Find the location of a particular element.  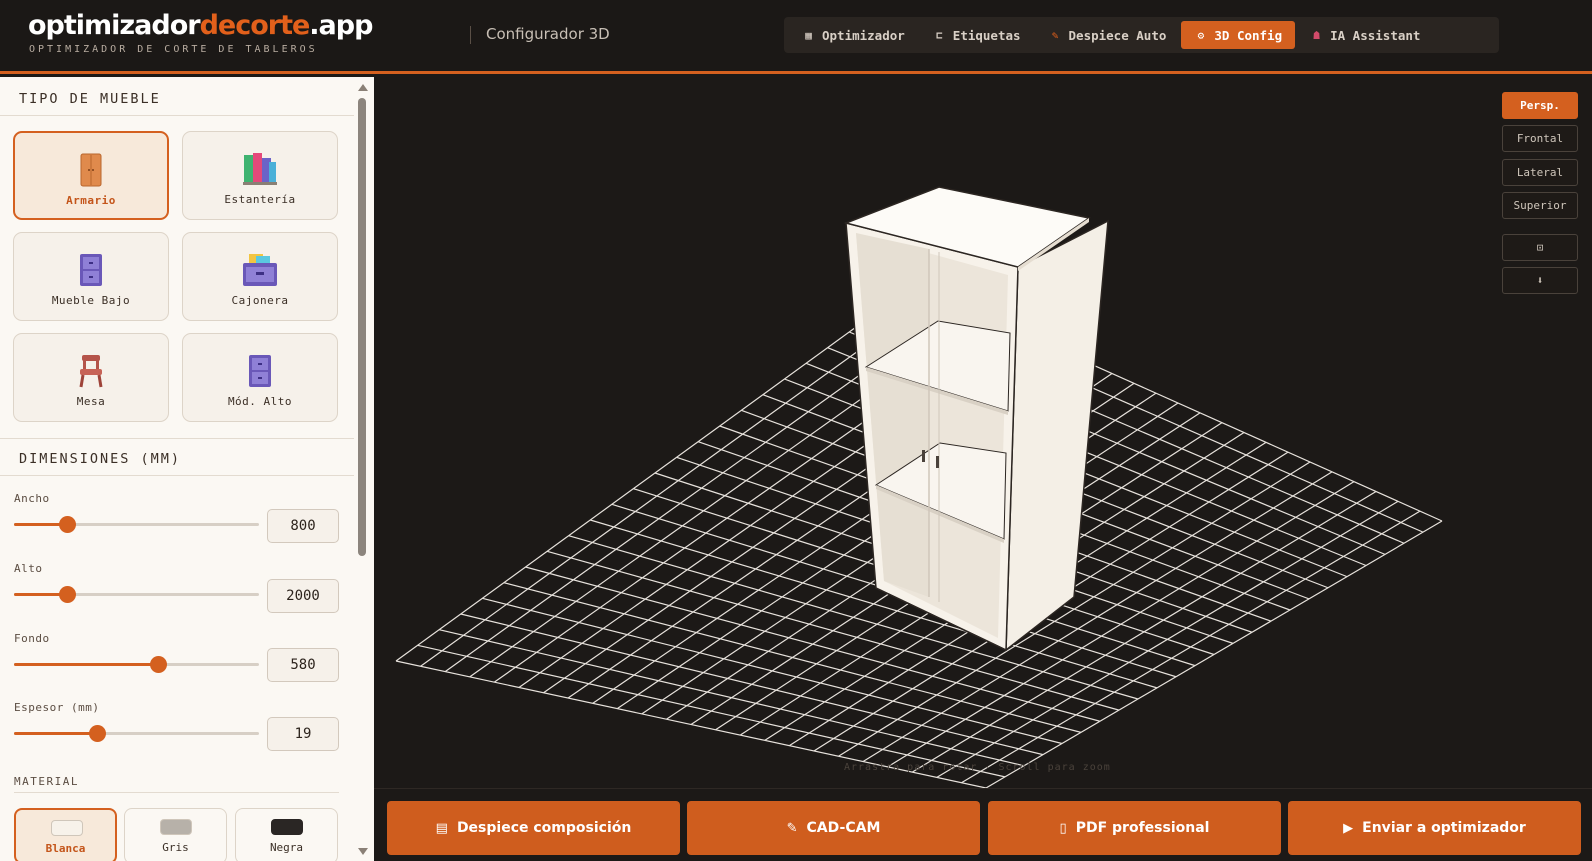

material-label: Gris is located at coordinates (175, 847).